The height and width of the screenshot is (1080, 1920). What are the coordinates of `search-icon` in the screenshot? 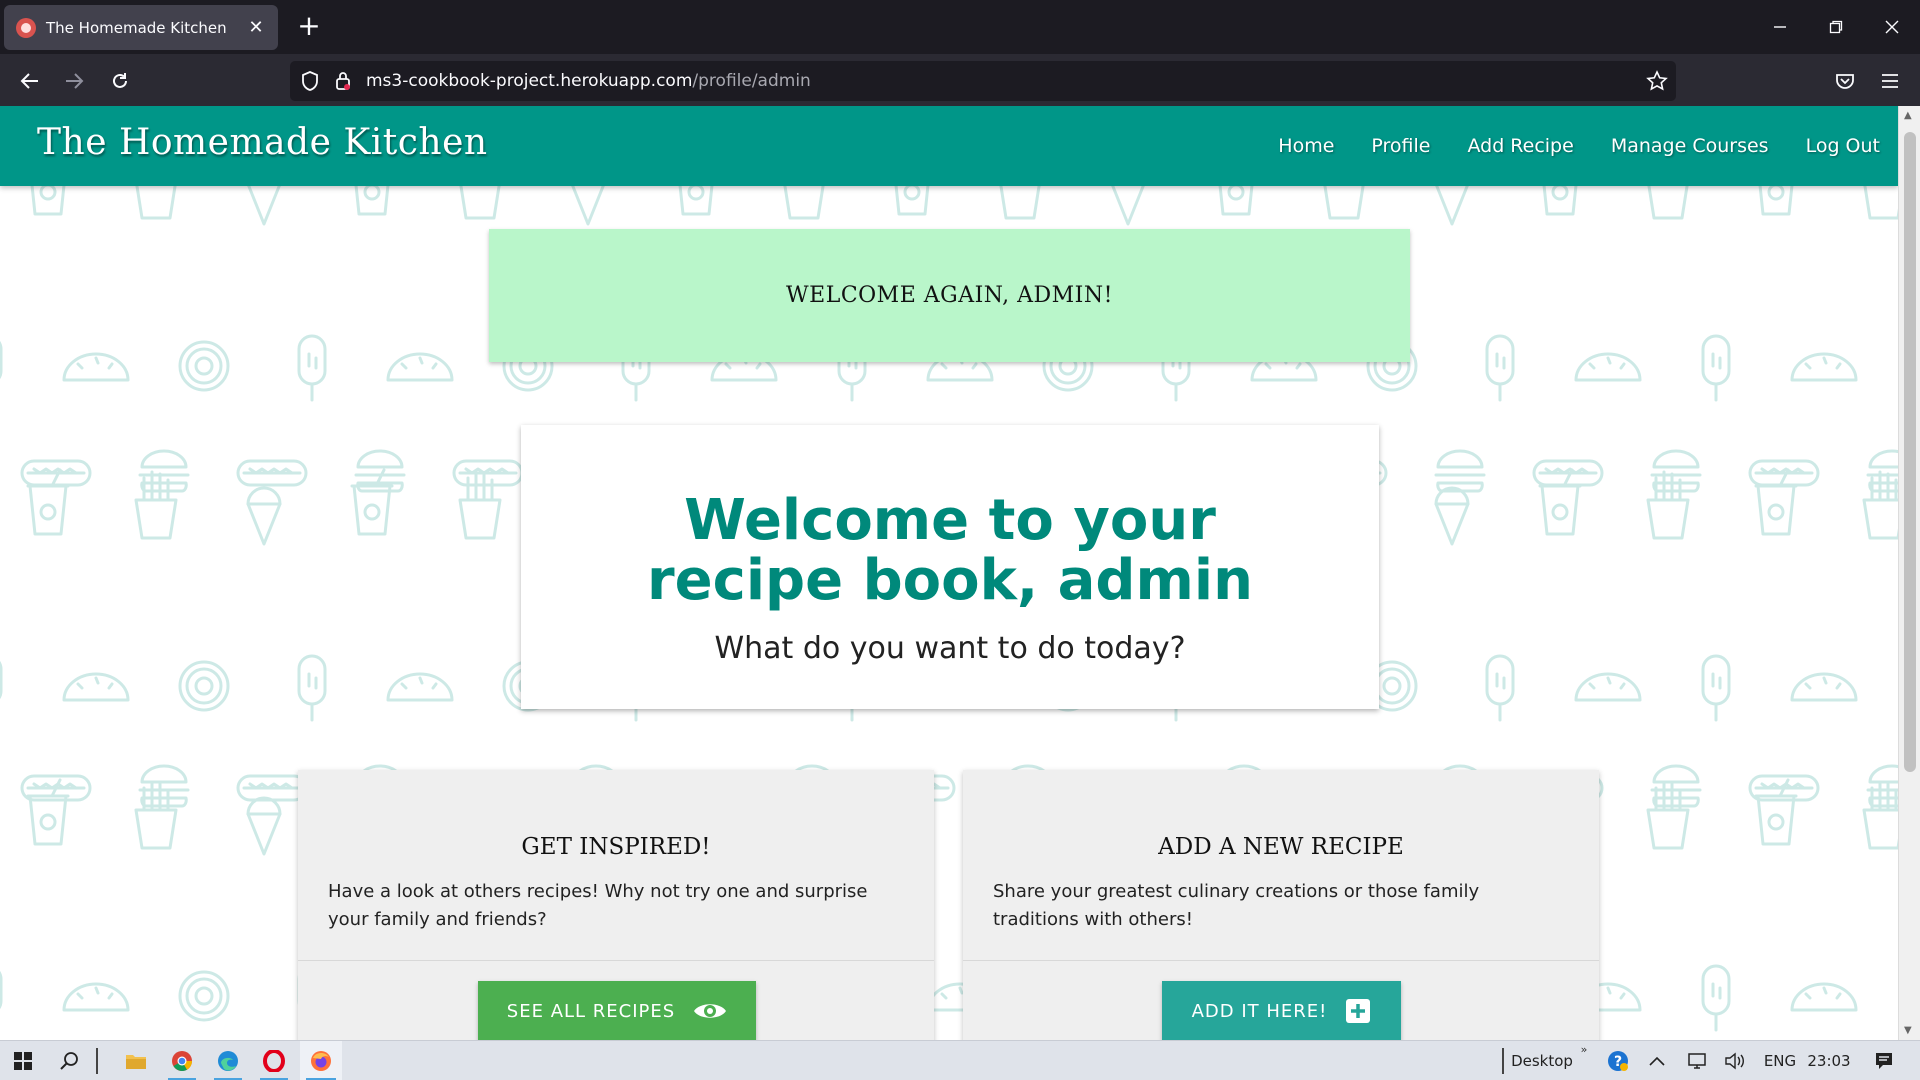 It's located at (69, 1060).